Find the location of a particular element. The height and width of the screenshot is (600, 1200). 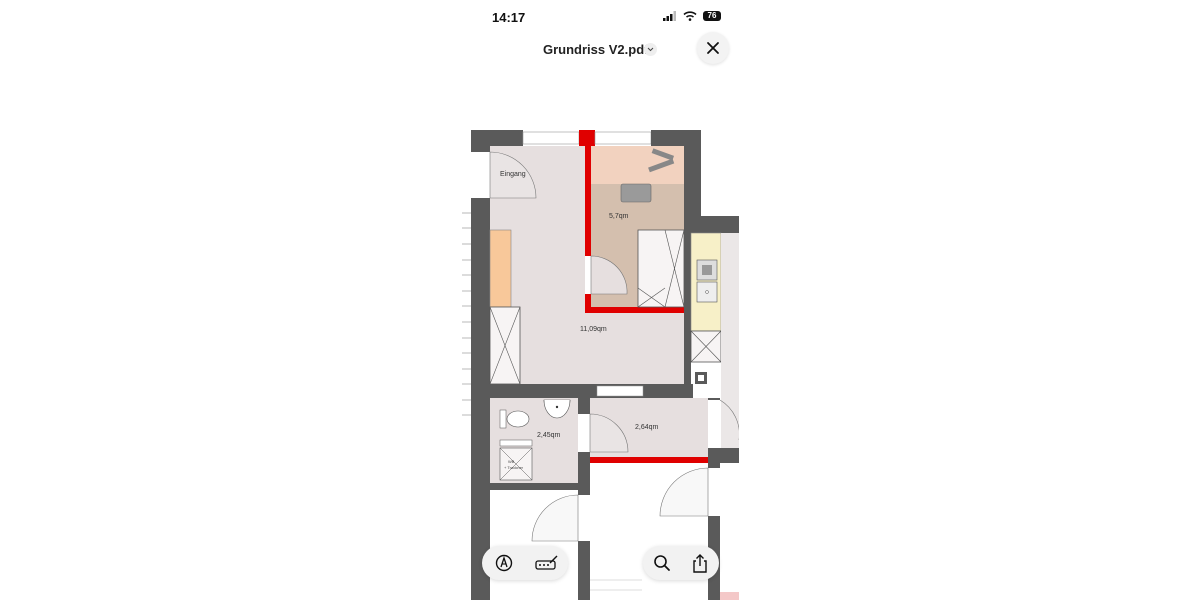

wall-below-bath is located at coordinates (530, 486).